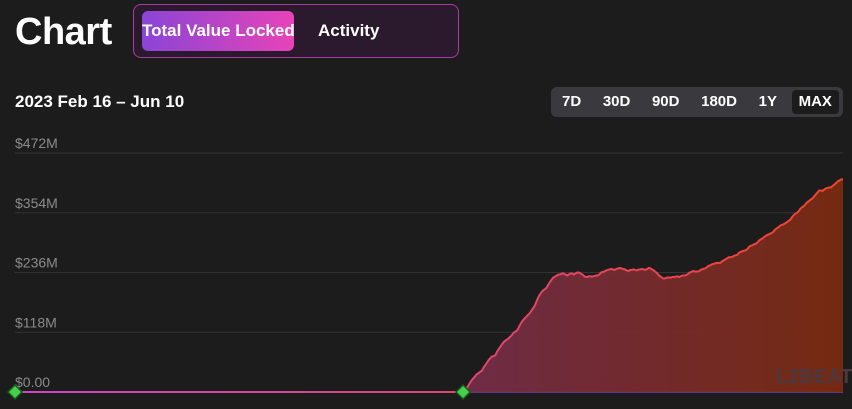 This screenshot has height=409, width=852. I want to click on y-tick-label: $0.00, so click(32, 382).